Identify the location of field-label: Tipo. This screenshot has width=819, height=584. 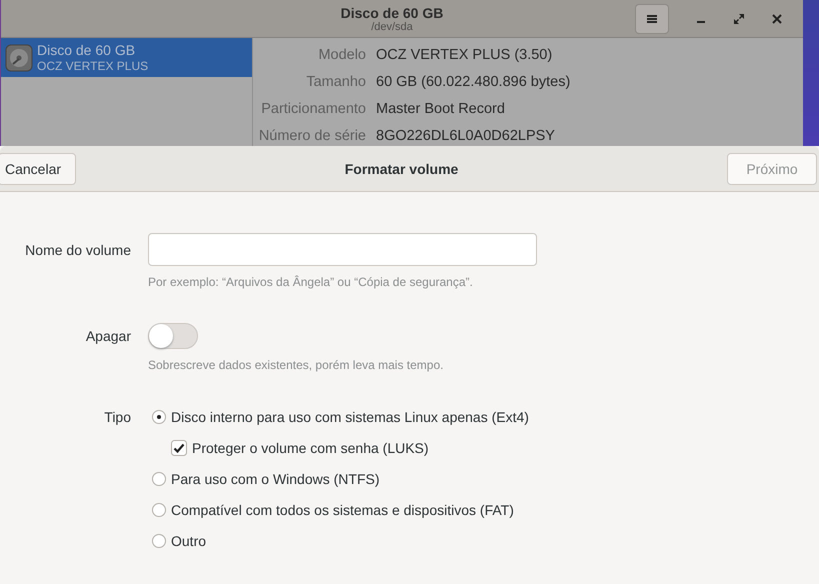
(117, 417).